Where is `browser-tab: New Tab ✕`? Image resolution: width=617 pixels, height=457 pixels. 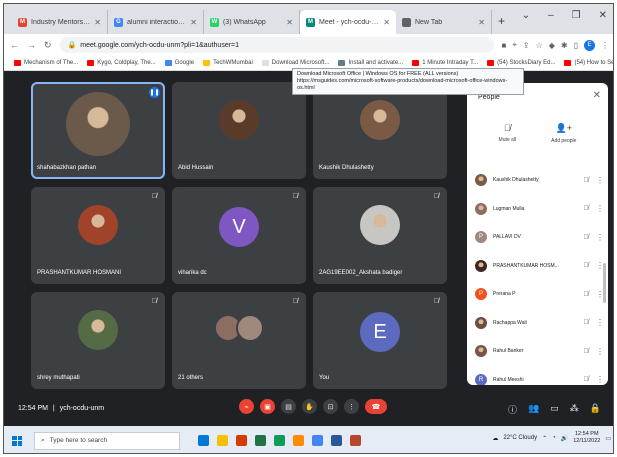 browser-tab: New Tab ✕ is located at coordinates (444, 22).